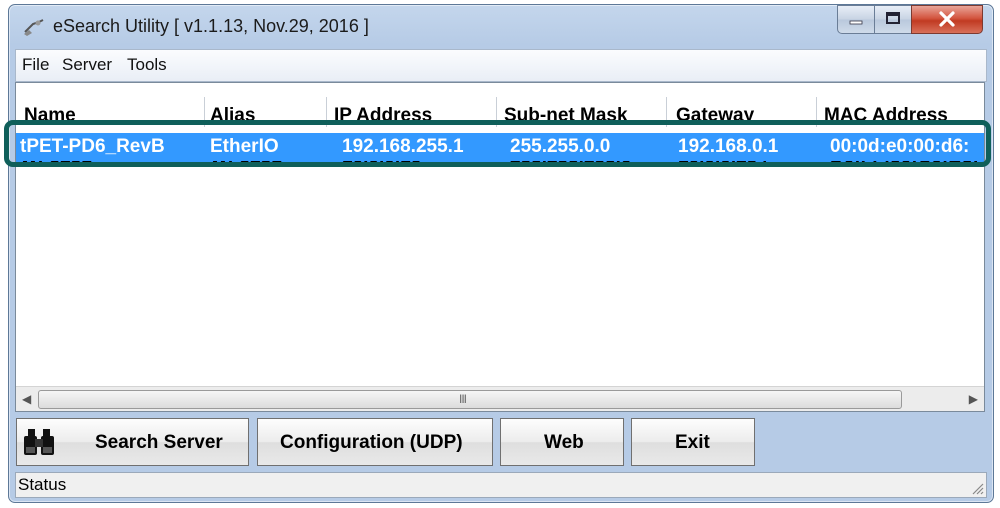 This screenshot has width=1000, height=508. Describe the element at coordinates (26, 399) in the screenshot. I see `scroll-left-icon: ◀` at that location.